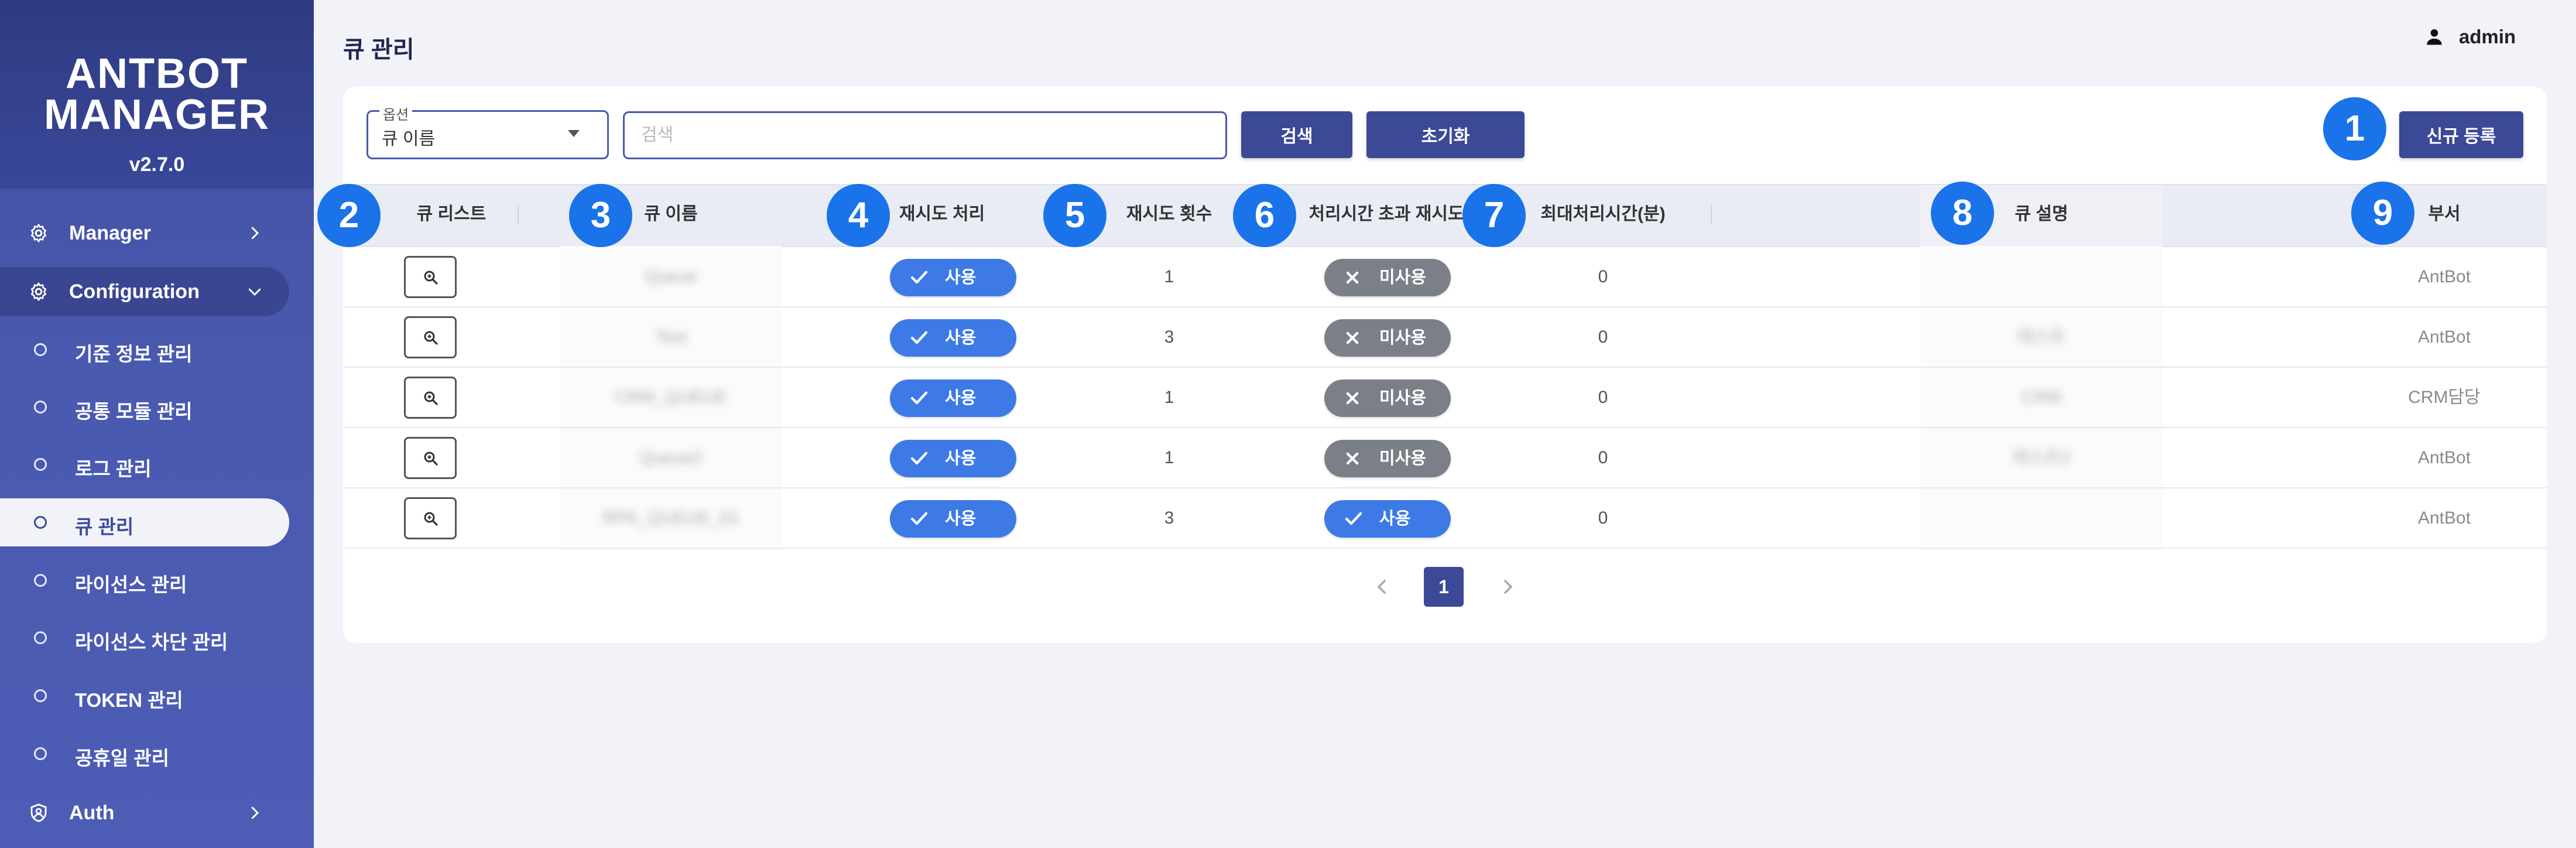 The width and height of the screenshot is (2576, 848). I want to click on sidebar-item-label: Configuration, so click(134, 291).